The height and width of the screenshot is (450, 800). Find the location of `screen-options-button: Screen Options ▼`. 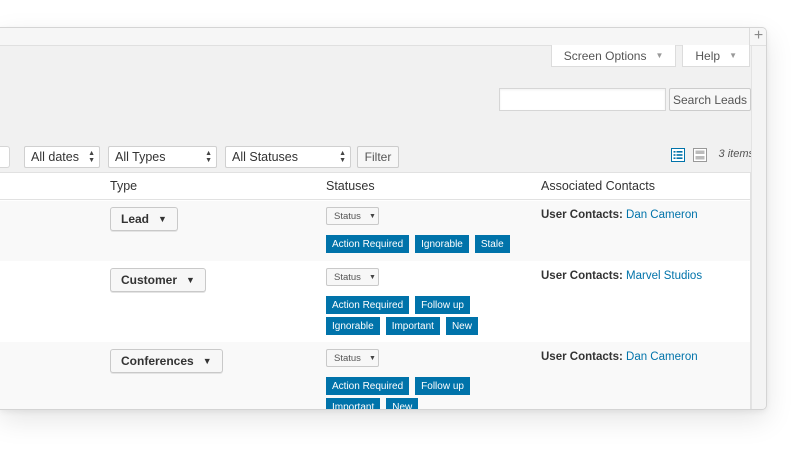

screen-options-button: Screen Options ▼ is located at coordinates (613, 56).